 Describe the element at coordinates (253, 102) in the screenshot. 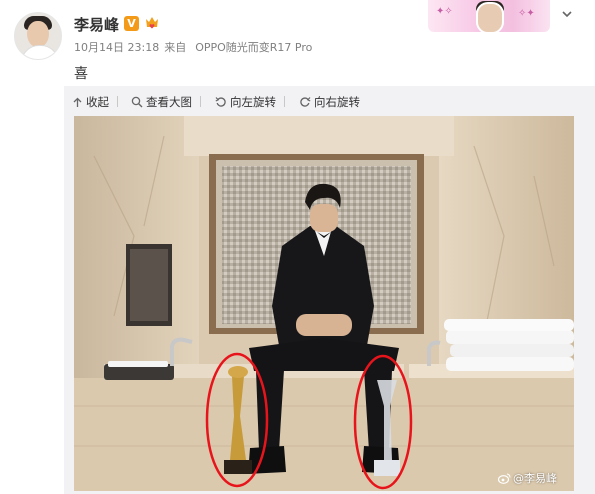

I see `rotate-left-label: 向左旋转` at that location.